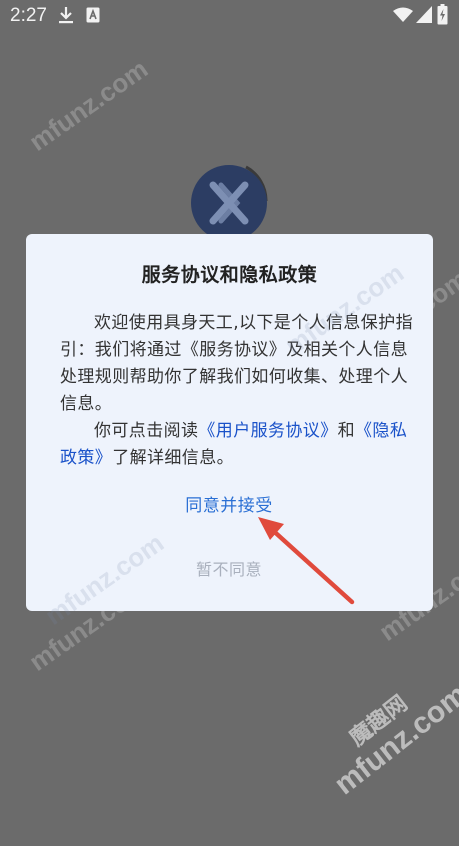 The image size is (459, 846). What do you see at coordinates (442, 16) in the screenshot?
I see `battery-charging-icon` at bounding box center [442, 16].